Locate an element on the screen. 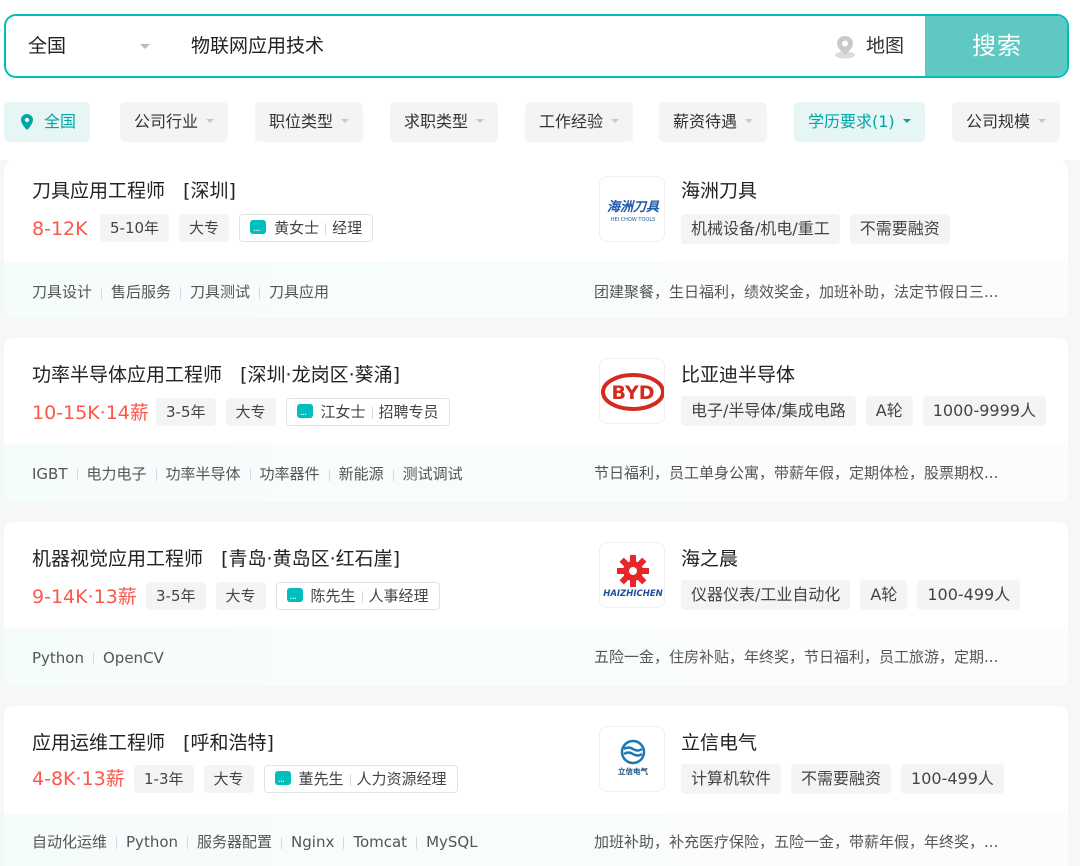  filter-company-size: 公司规模 is located at coordinates (1006, 122).